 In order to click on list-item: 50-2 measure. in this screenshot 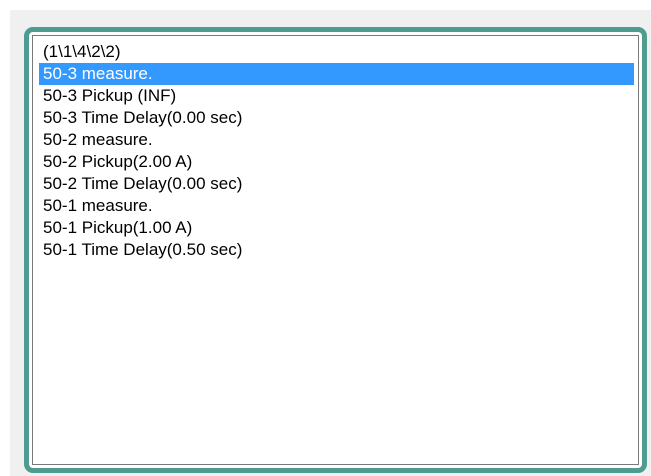, I will do `click(336, 140)`.